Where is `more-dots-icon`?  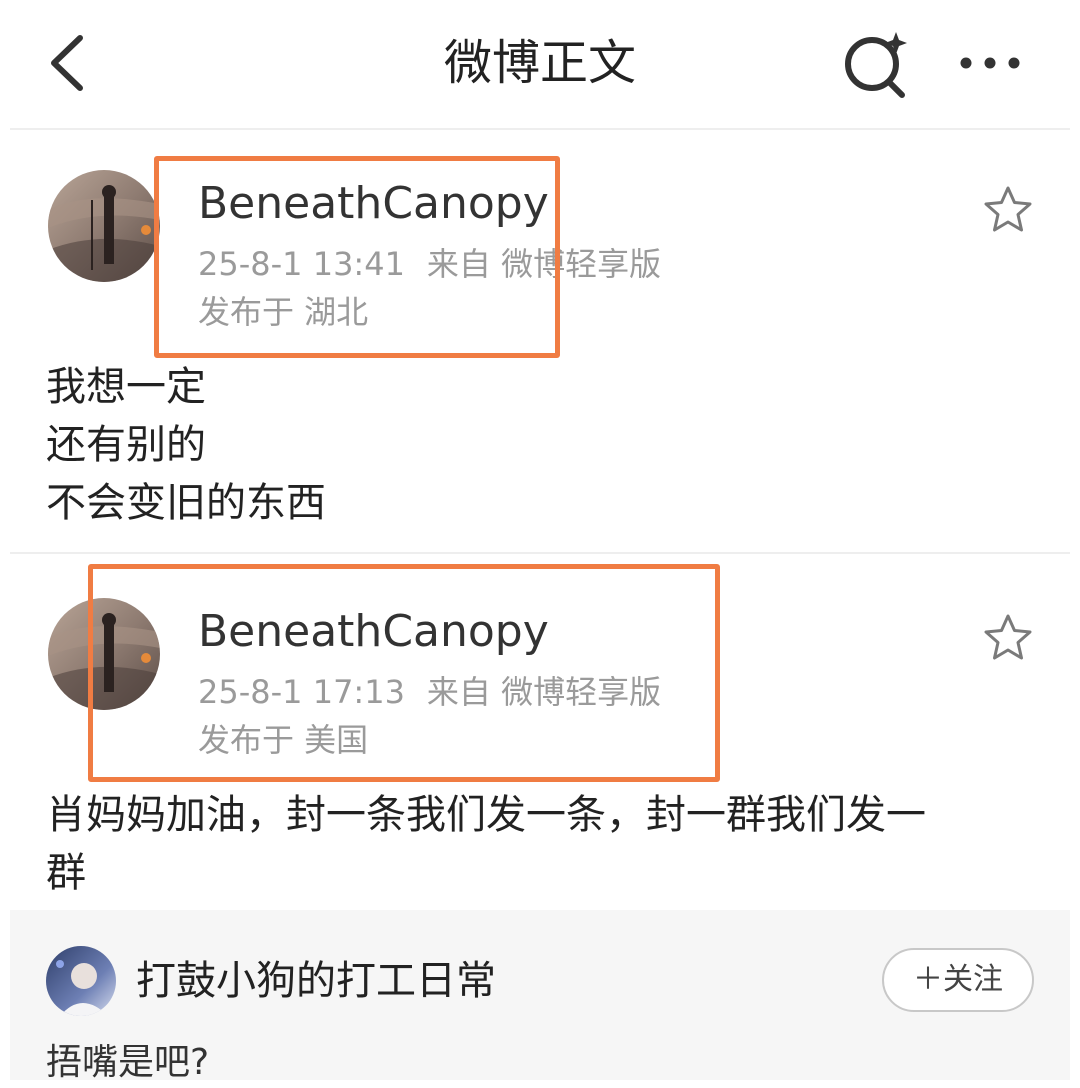 more-dots-icon is located at coordinates (990, 63).